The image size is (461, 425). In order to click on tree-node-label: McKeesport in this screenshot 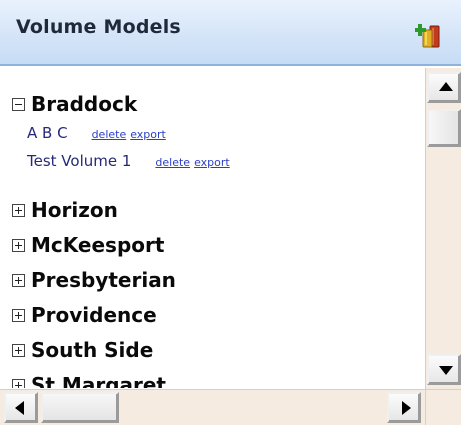, I will do `click(97, 245)`.